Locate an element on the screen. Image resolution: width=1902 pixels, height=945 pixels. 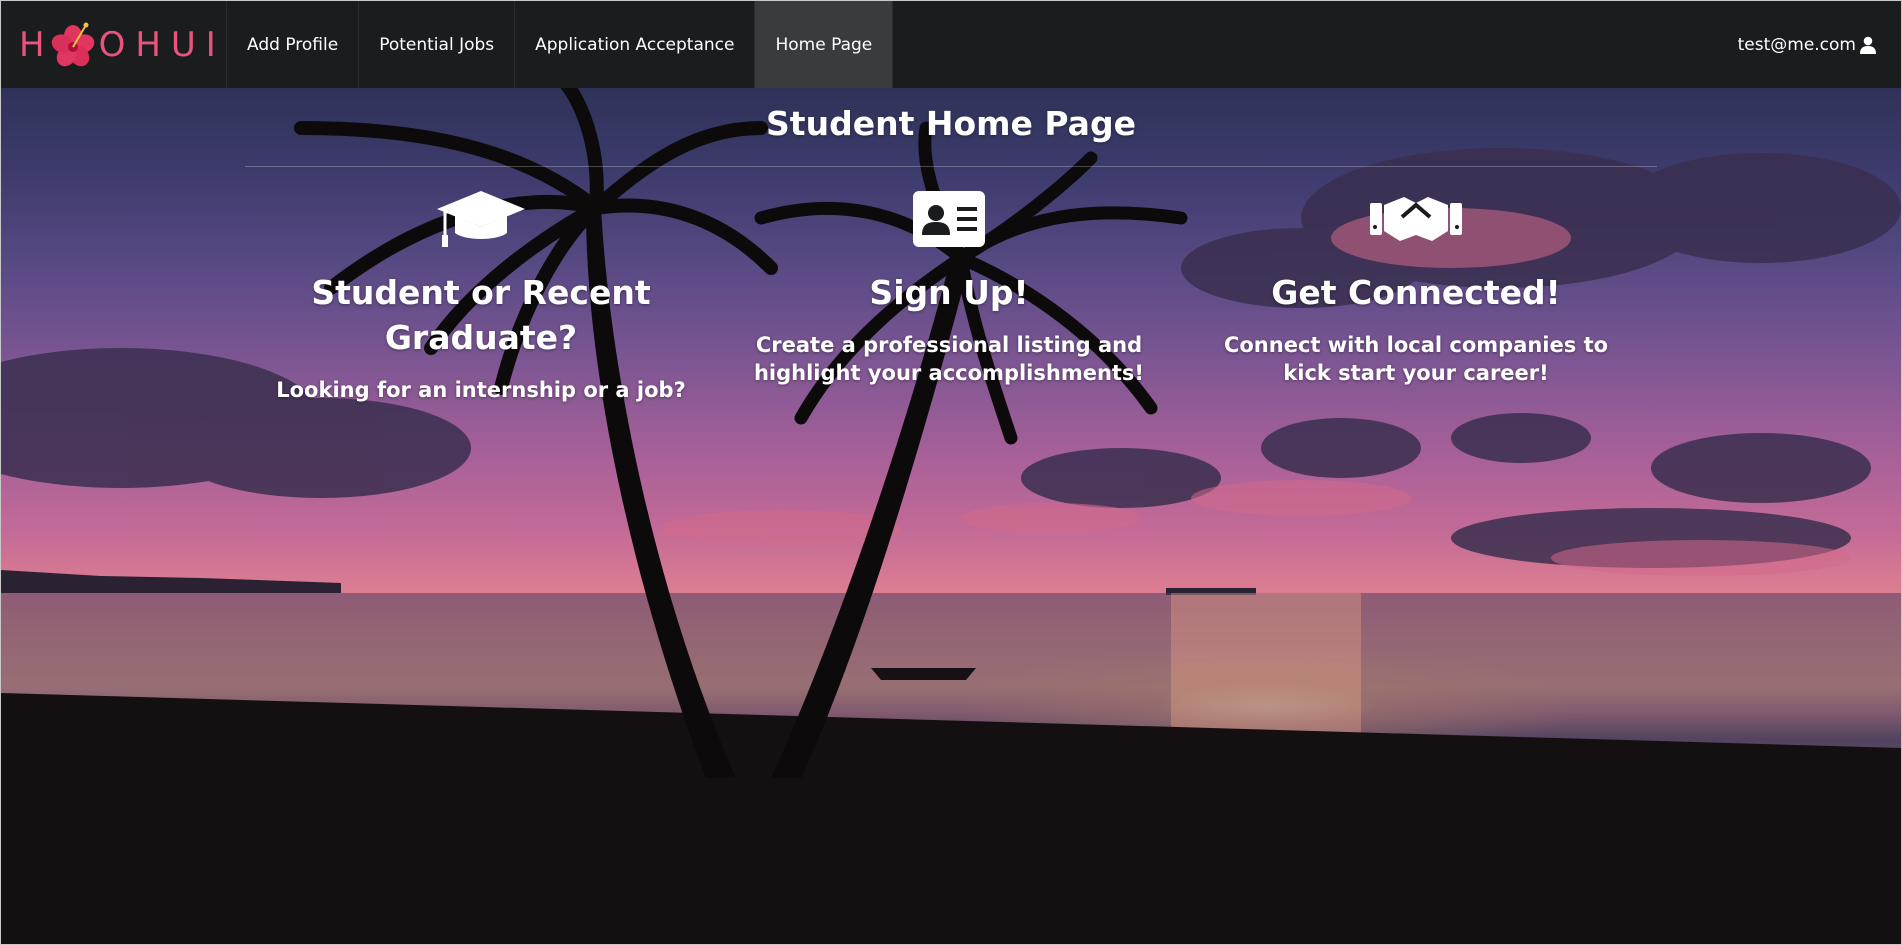
brand-letters-ohui: OHUI is located at coordinates (162, 44).